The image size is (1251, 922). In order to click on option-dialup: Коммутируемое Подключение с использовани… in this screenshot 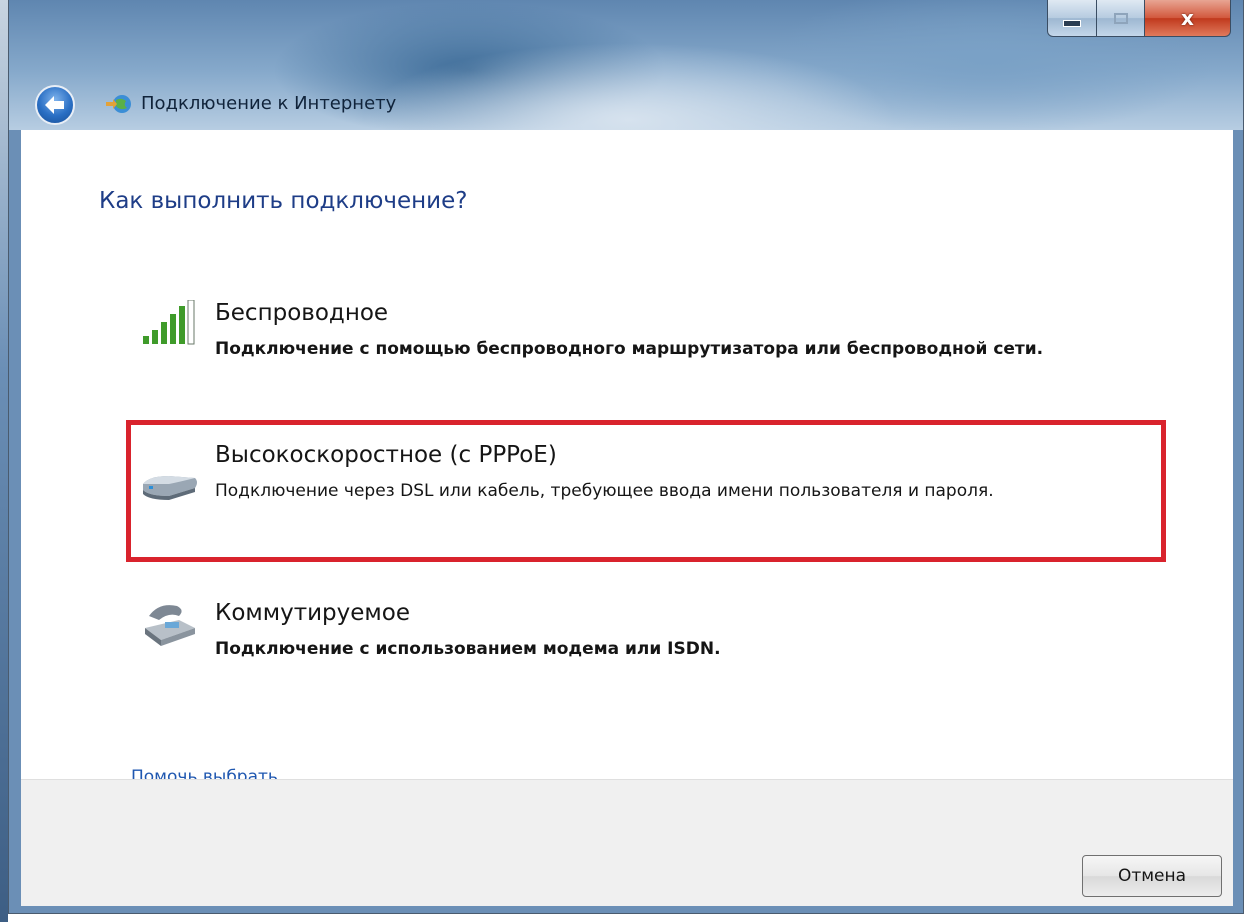, I will do `click(627, 648)`.